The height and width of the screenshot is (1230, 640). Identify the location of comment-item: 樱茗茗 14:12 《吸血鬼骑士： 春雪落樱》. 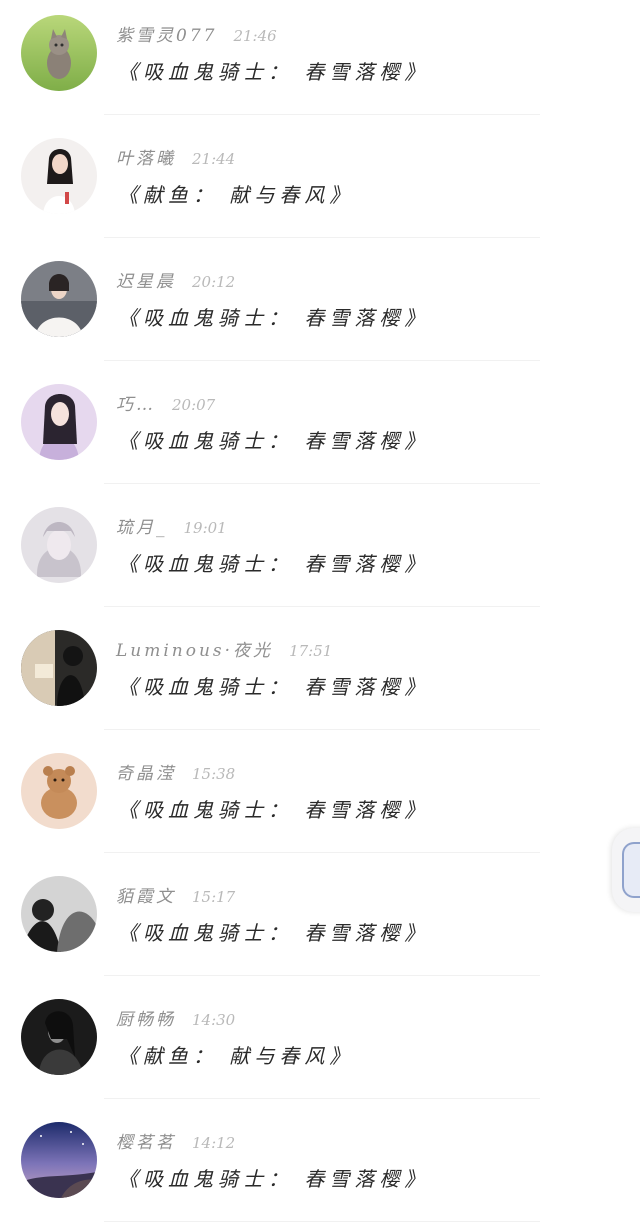
(320, 1168).